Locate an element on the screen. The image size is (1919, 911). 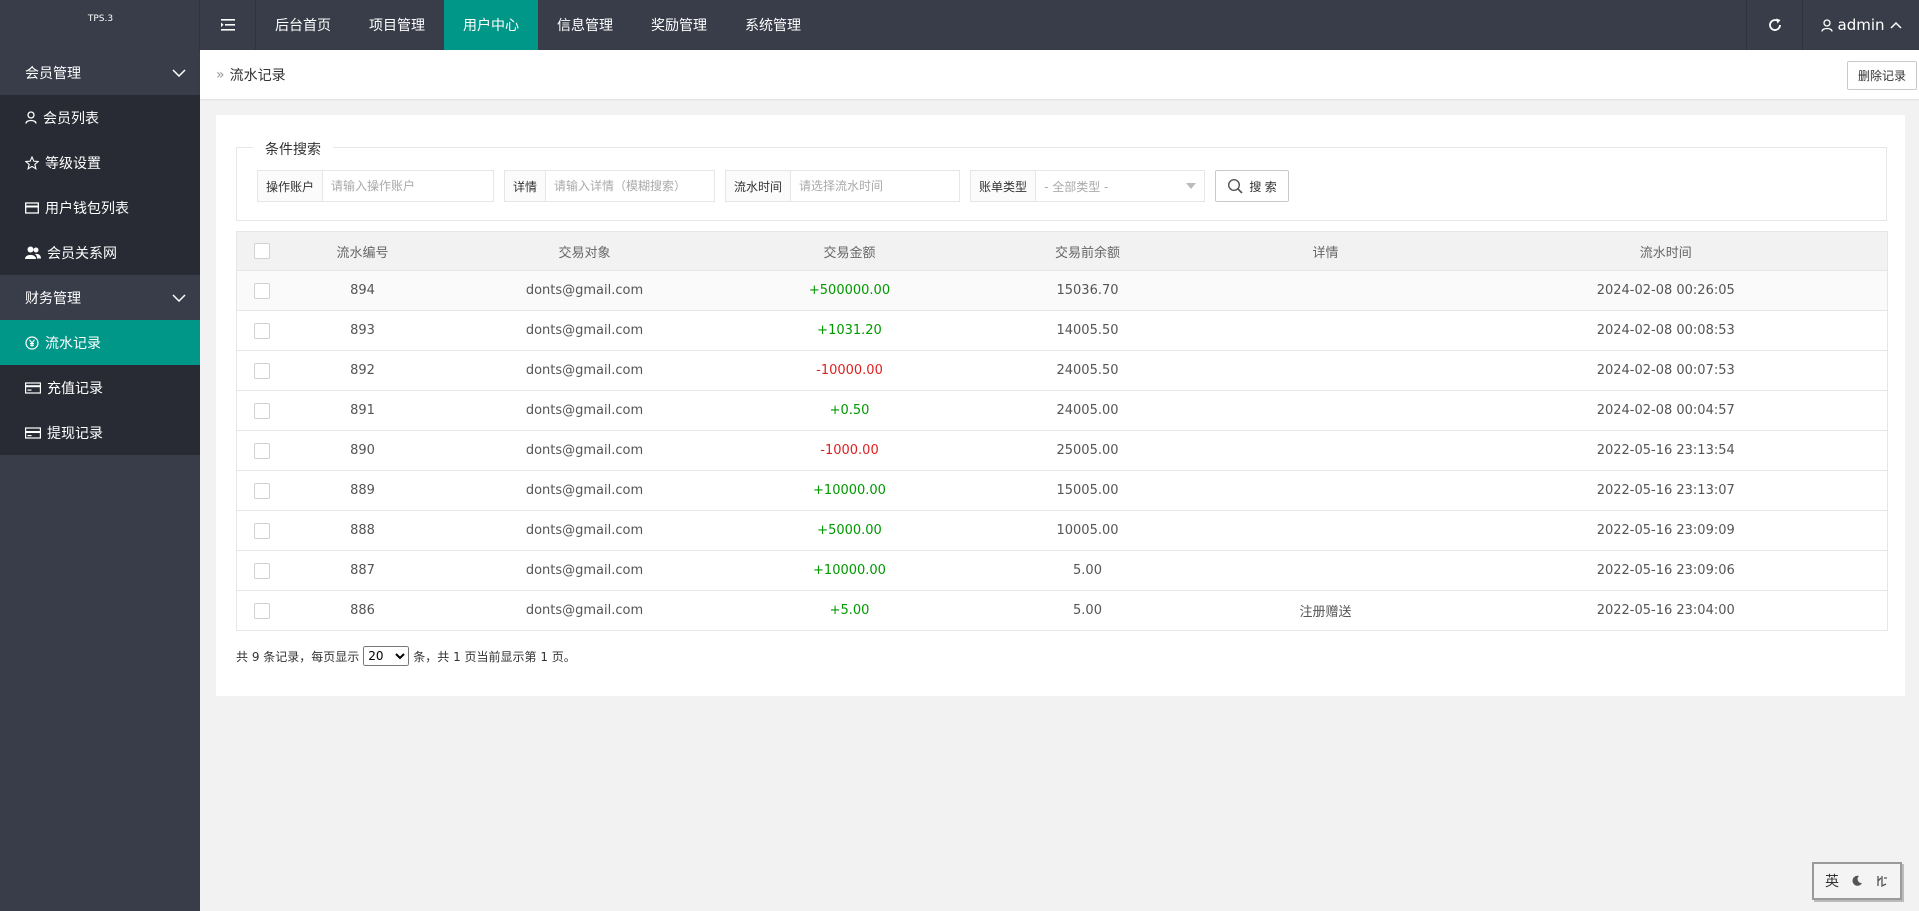
delete-records-button: 删除记录 is located at coordinates (1881, 75).